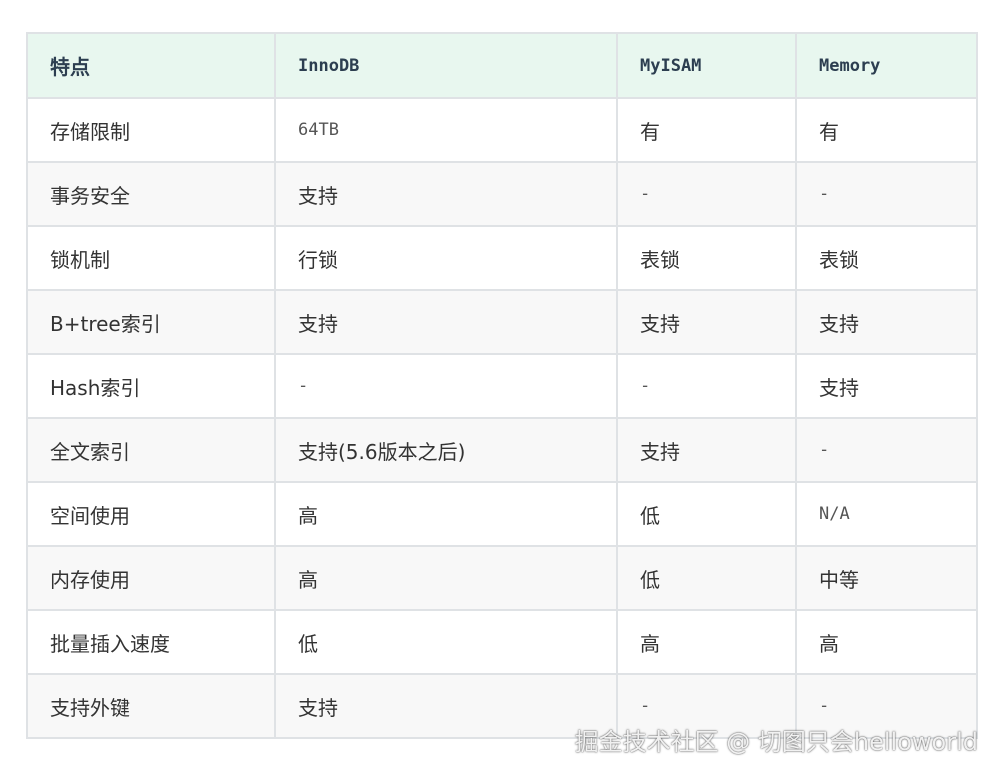  I want to click on table-row: B+tree索引 支持 支持 支持, so click(502, 322).